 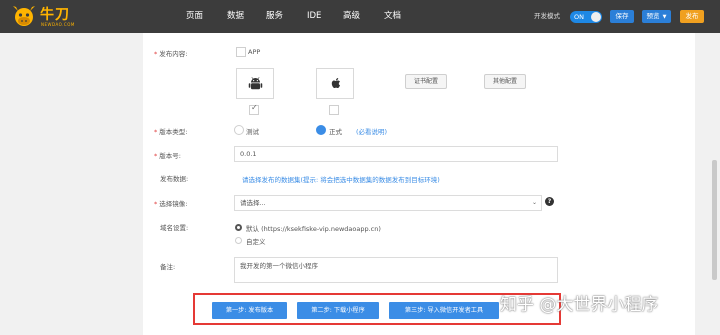 I want to click on bull-mascot-icon, so click(x=24, y=16).